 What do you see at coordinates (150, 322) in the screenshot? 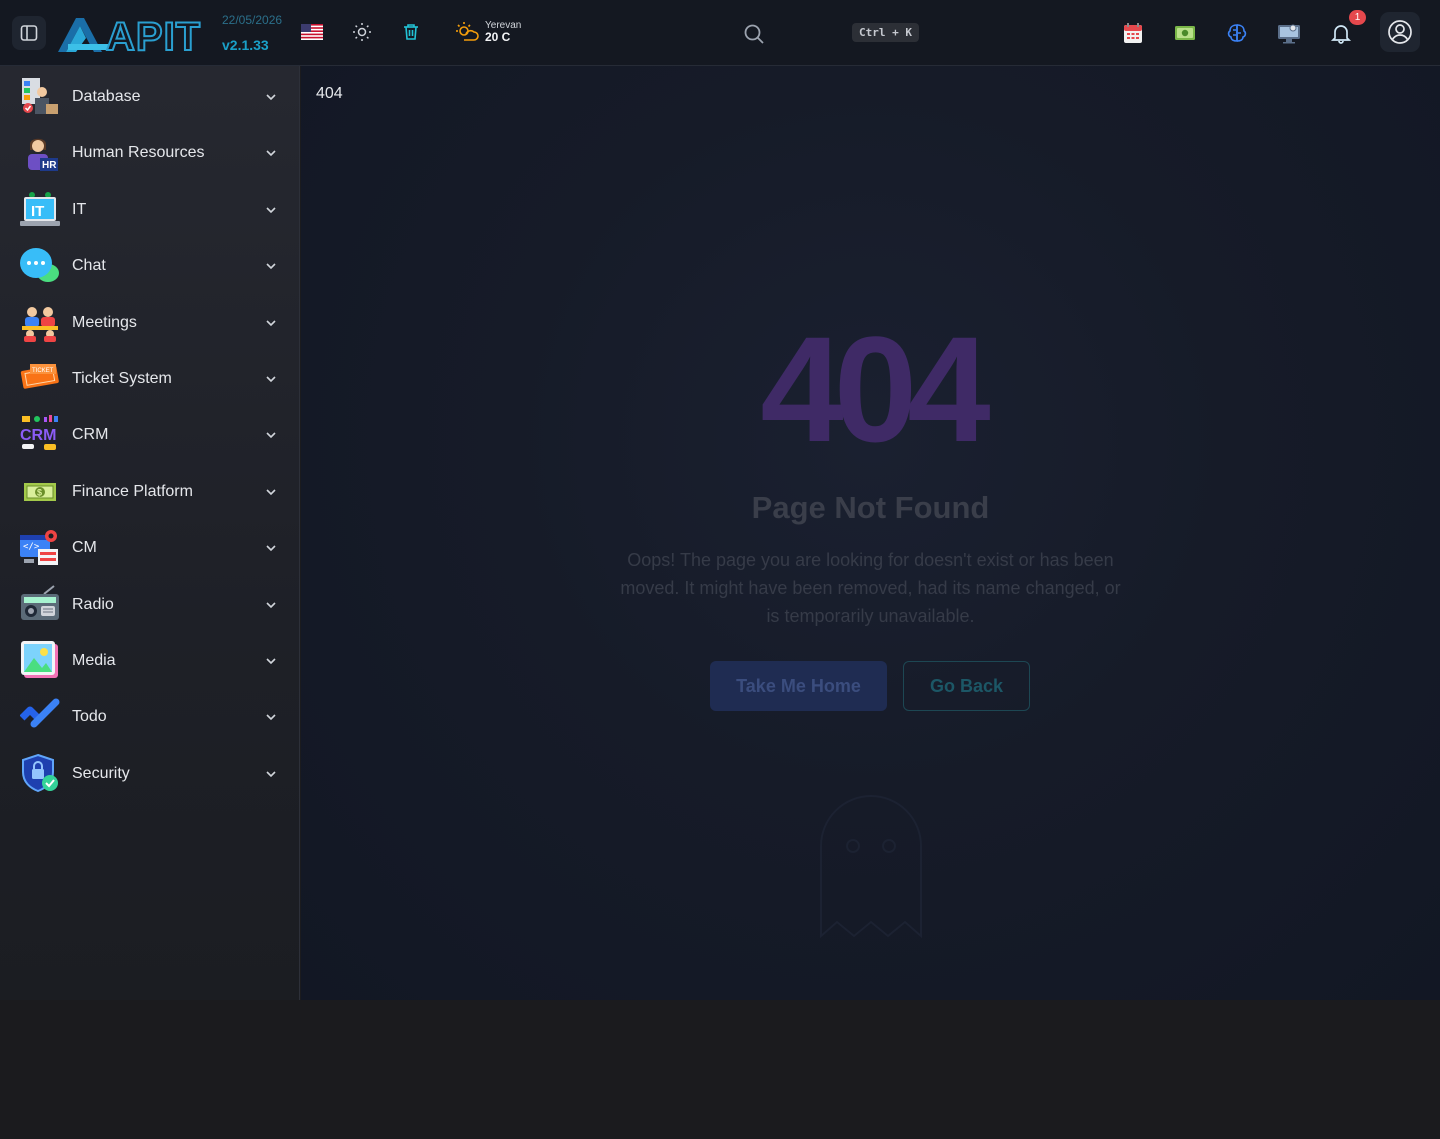
I see `sidebar-item-meetings: Meetings` at bounding box center [150, 322].